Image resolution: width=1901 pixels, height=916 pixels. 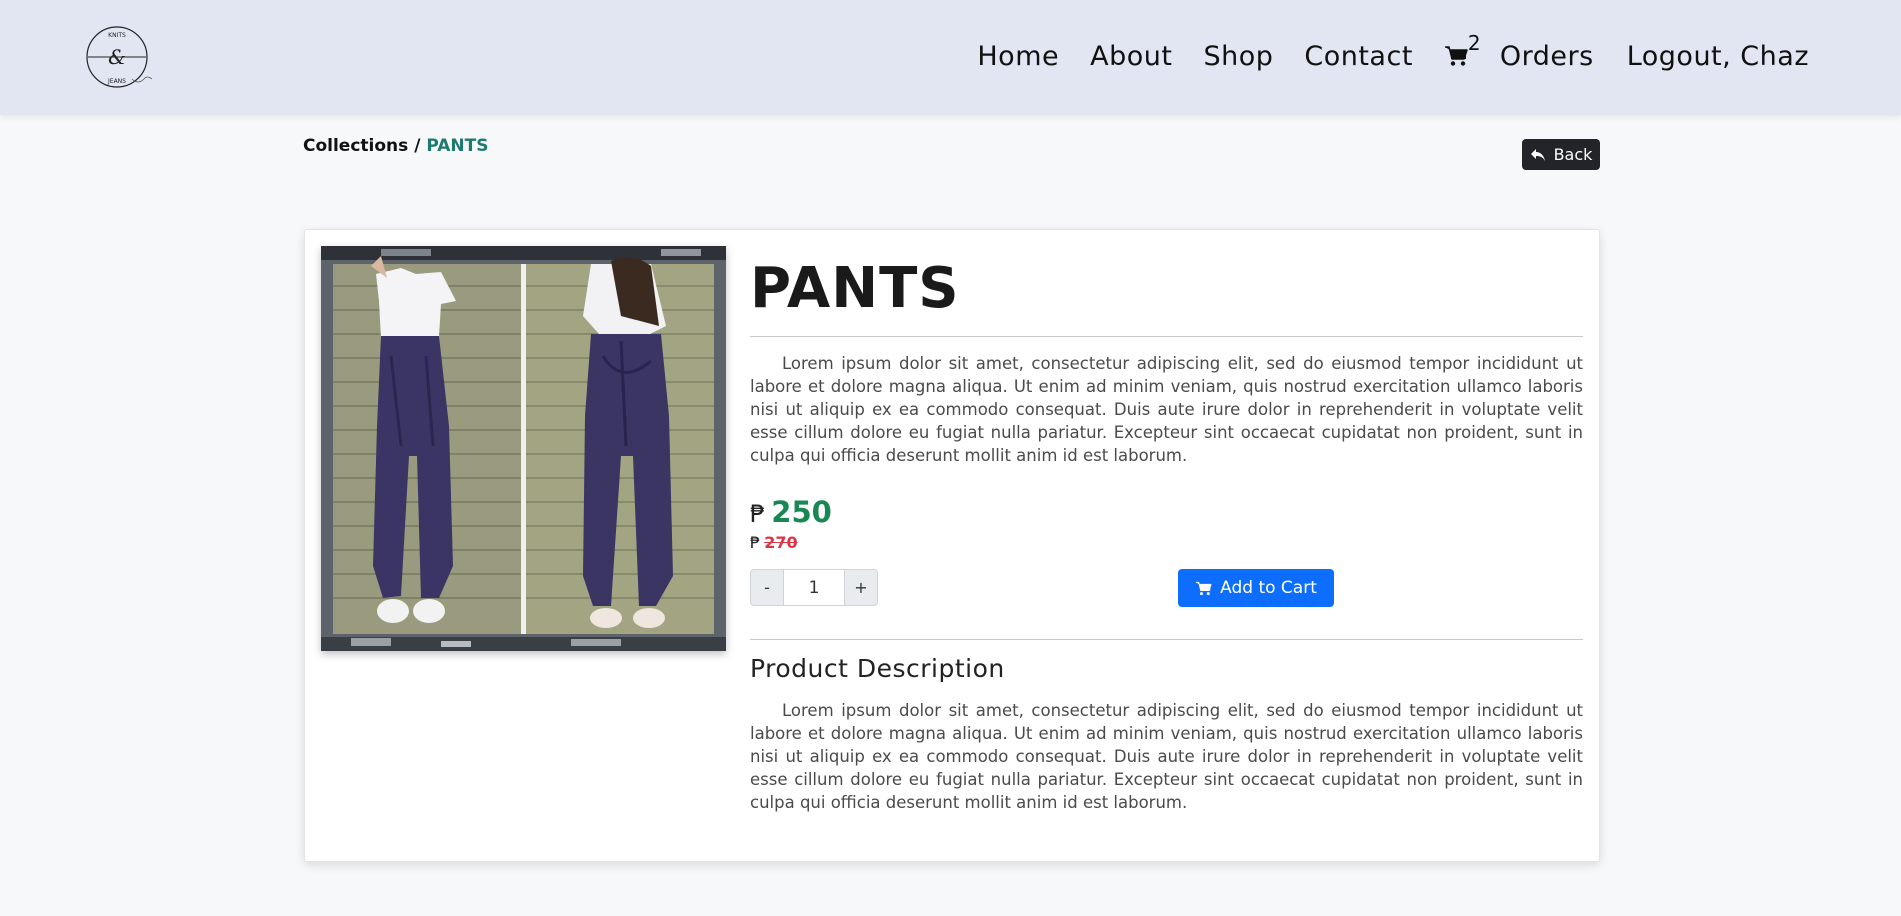 What do you see at coordinates (861, 587) in the screenshot?
I see `increment-button: +` at bounding box center [861, 587].